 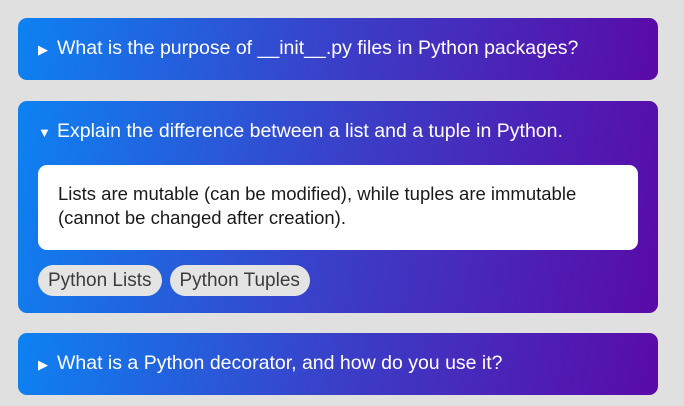 What do you see at coordinates (239, 280) in the screenshot?
I see `tag-python-tuples: Python Tuples` at bounding box center [239, 280].